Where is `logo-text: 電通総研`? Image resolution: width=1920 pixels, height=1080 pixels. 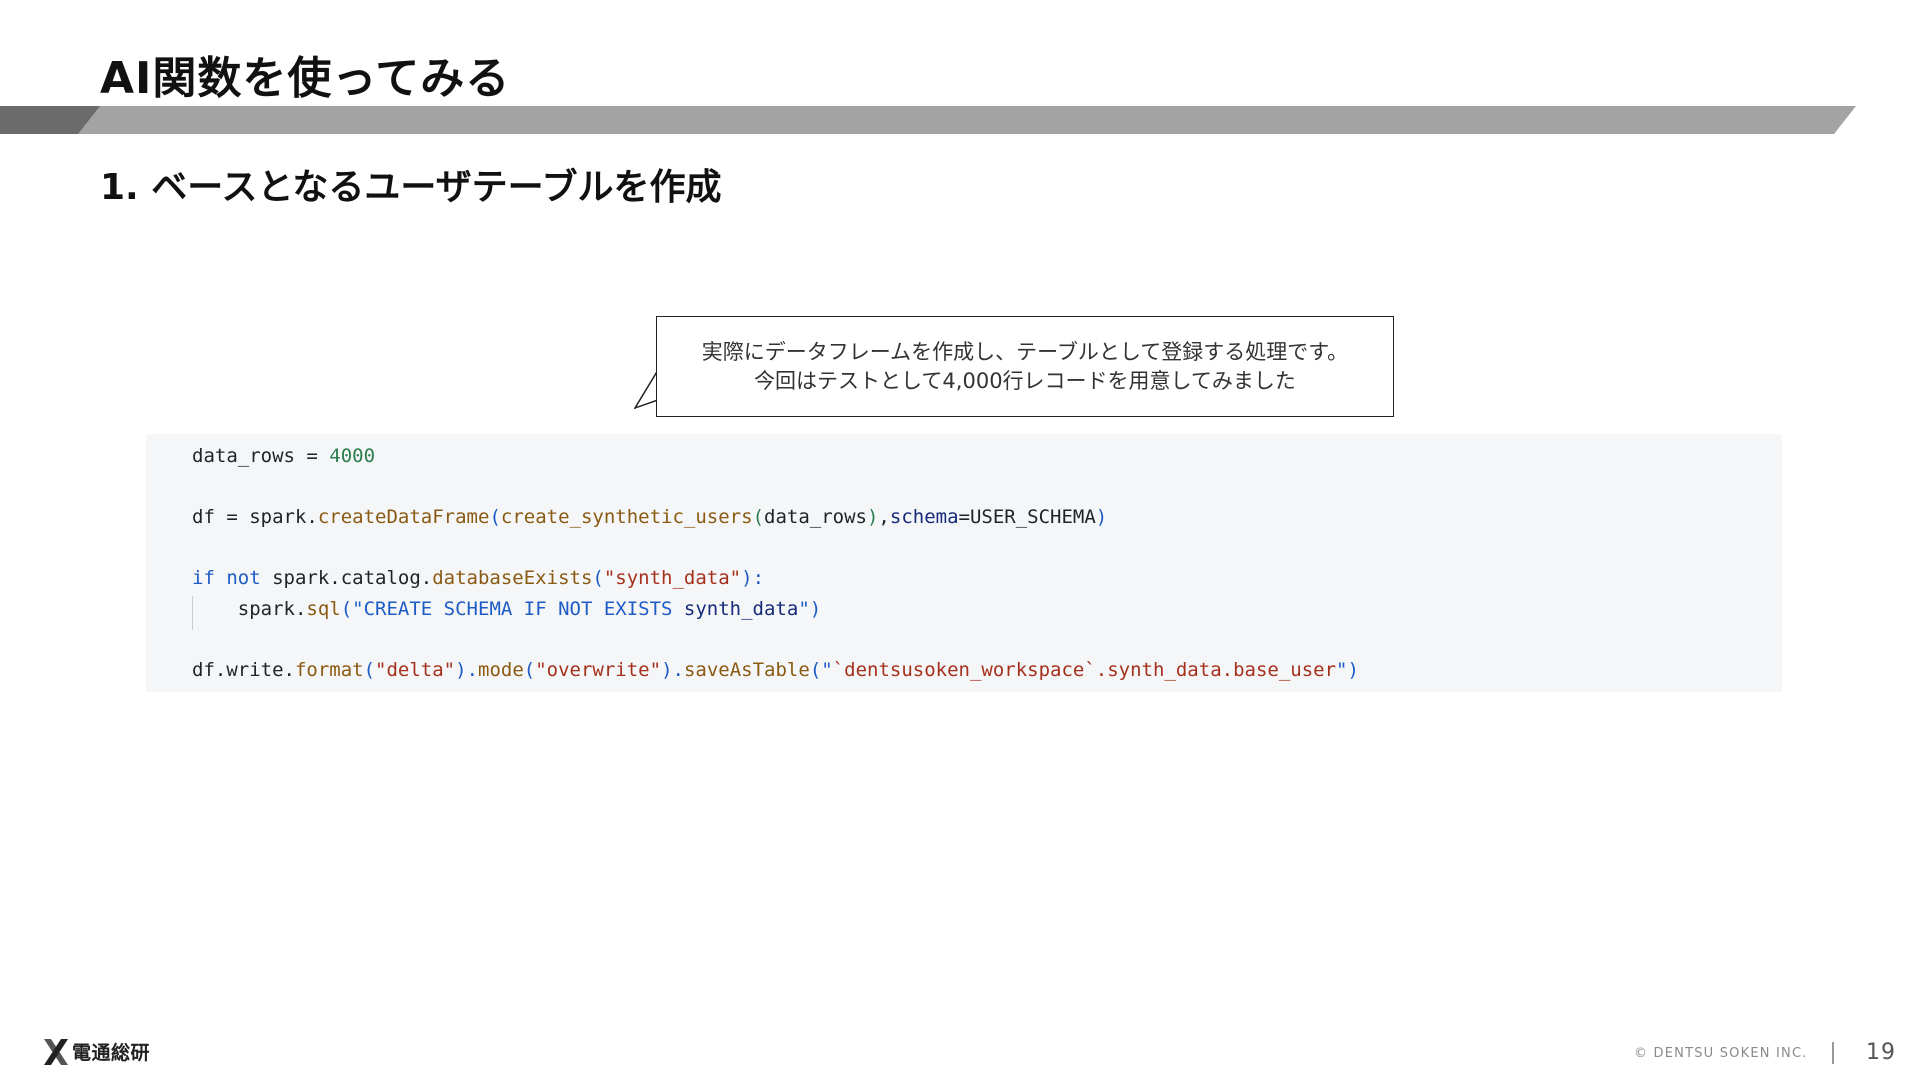
logo-text: 電通総研 is located at coordinates (111, 1053).